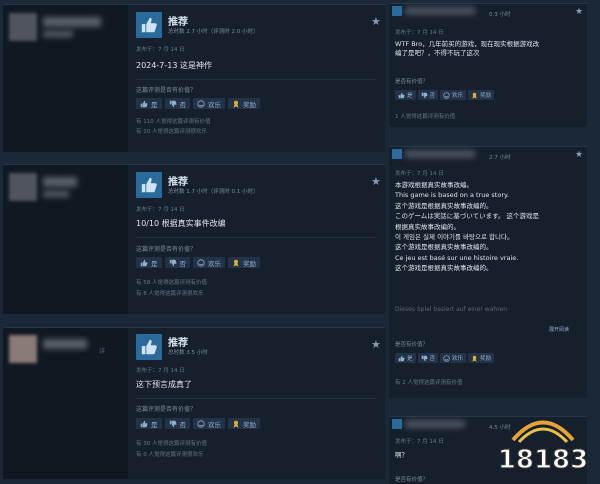 The image size is (600, 484). I want to click on funny-count: 有 8 人觉得这篇评测很欢乐, so click(170, 294).